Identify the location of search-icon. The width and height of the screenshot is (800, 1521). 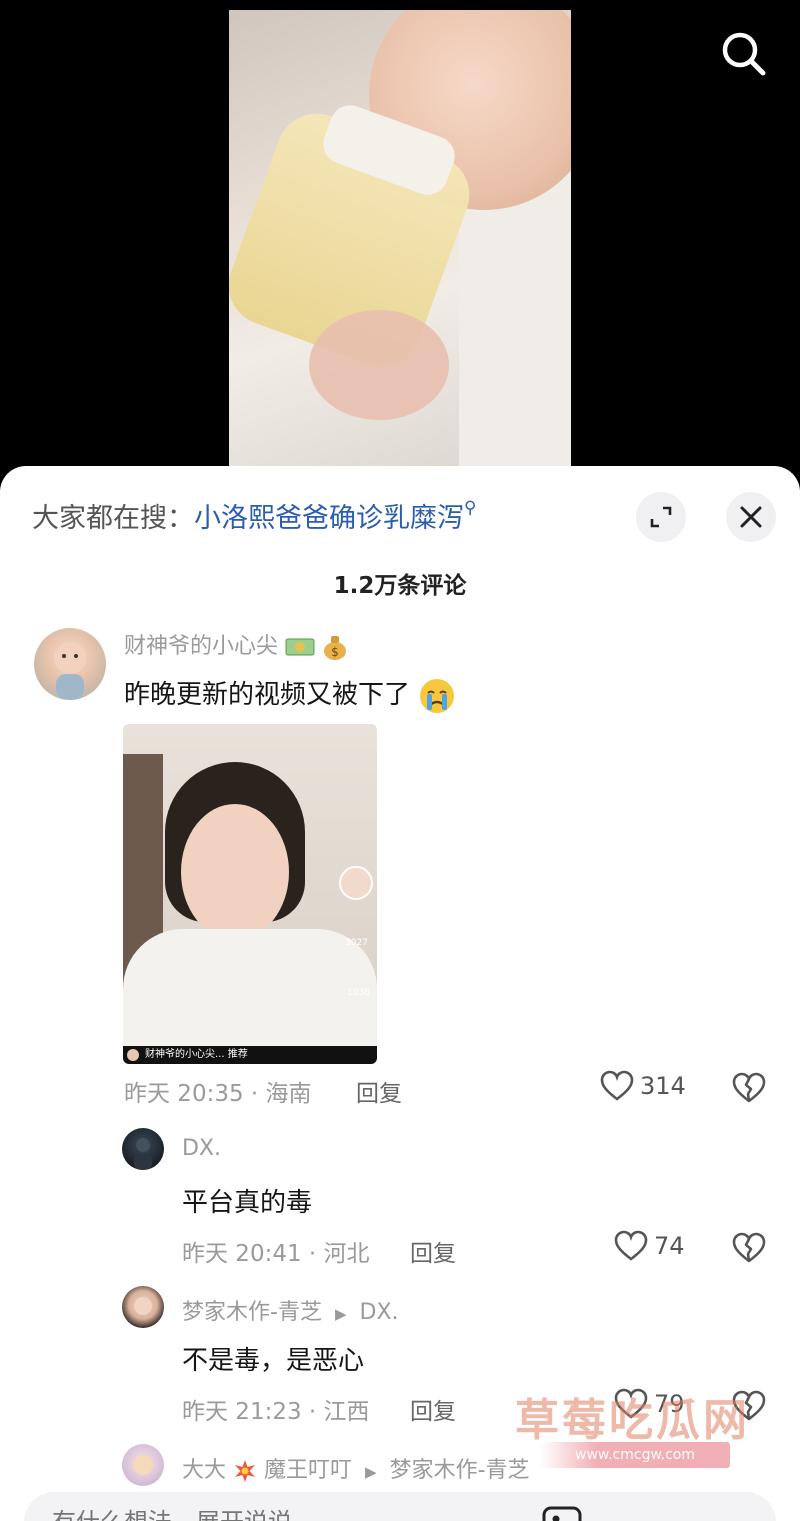
(744, 54).